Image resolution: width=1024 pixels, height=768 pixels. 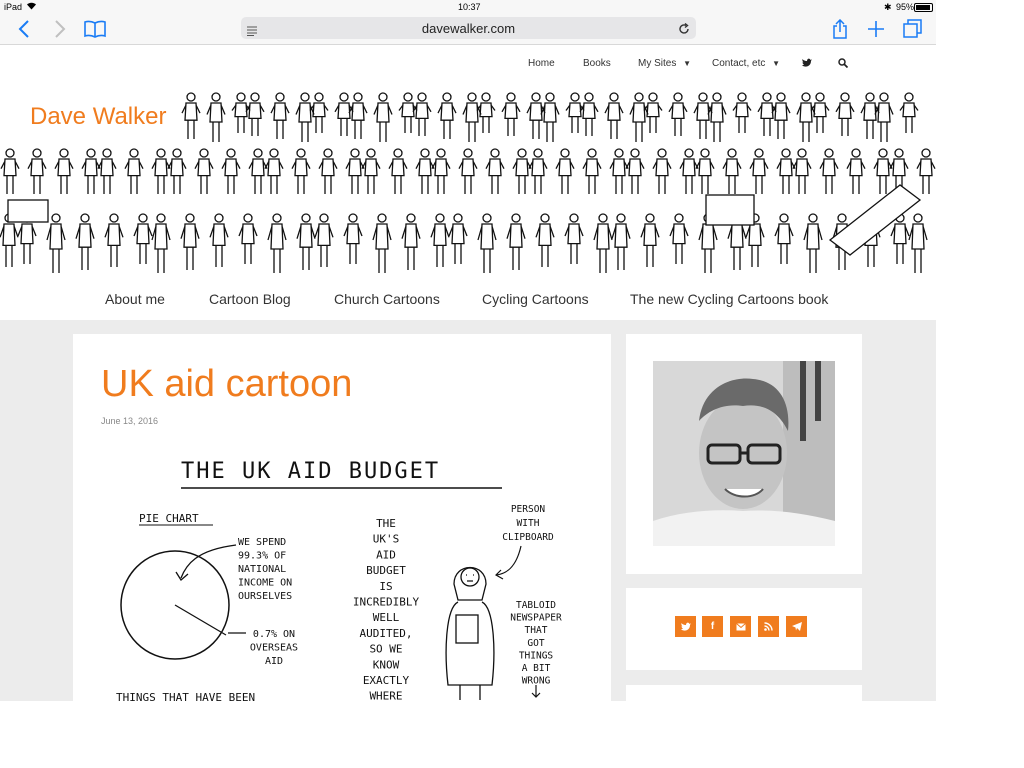 I want to click on telegram-icon, so click(x=796, y=626).